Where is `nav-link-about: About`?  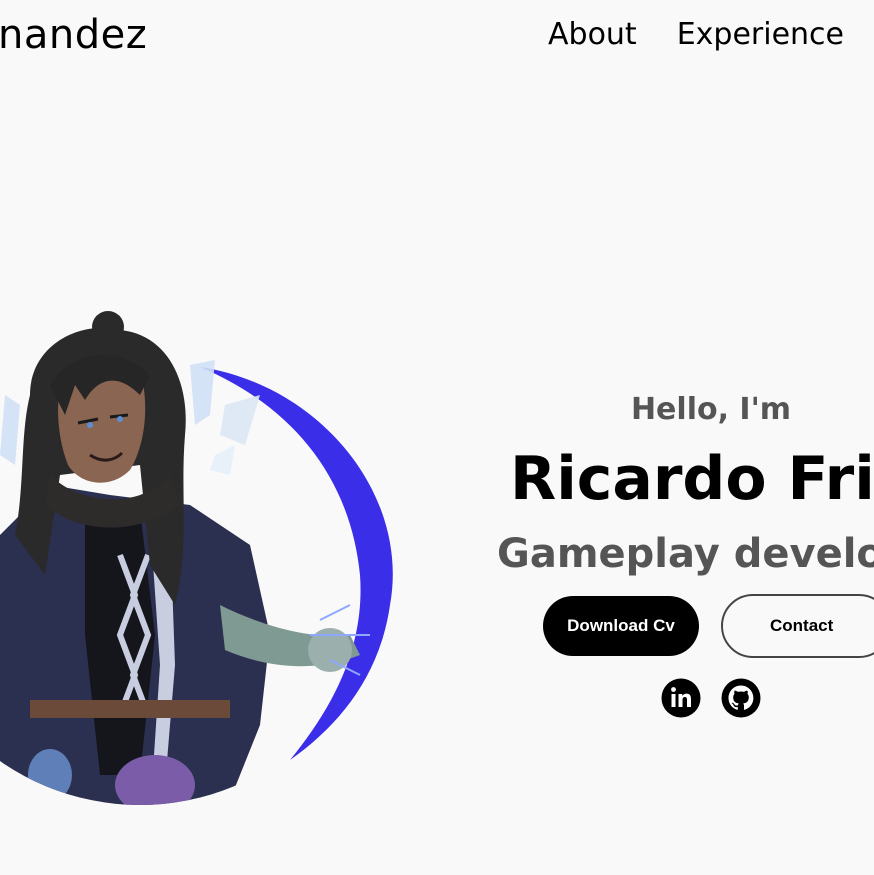
nav-link-about: About is located at coordinates (592, 35).